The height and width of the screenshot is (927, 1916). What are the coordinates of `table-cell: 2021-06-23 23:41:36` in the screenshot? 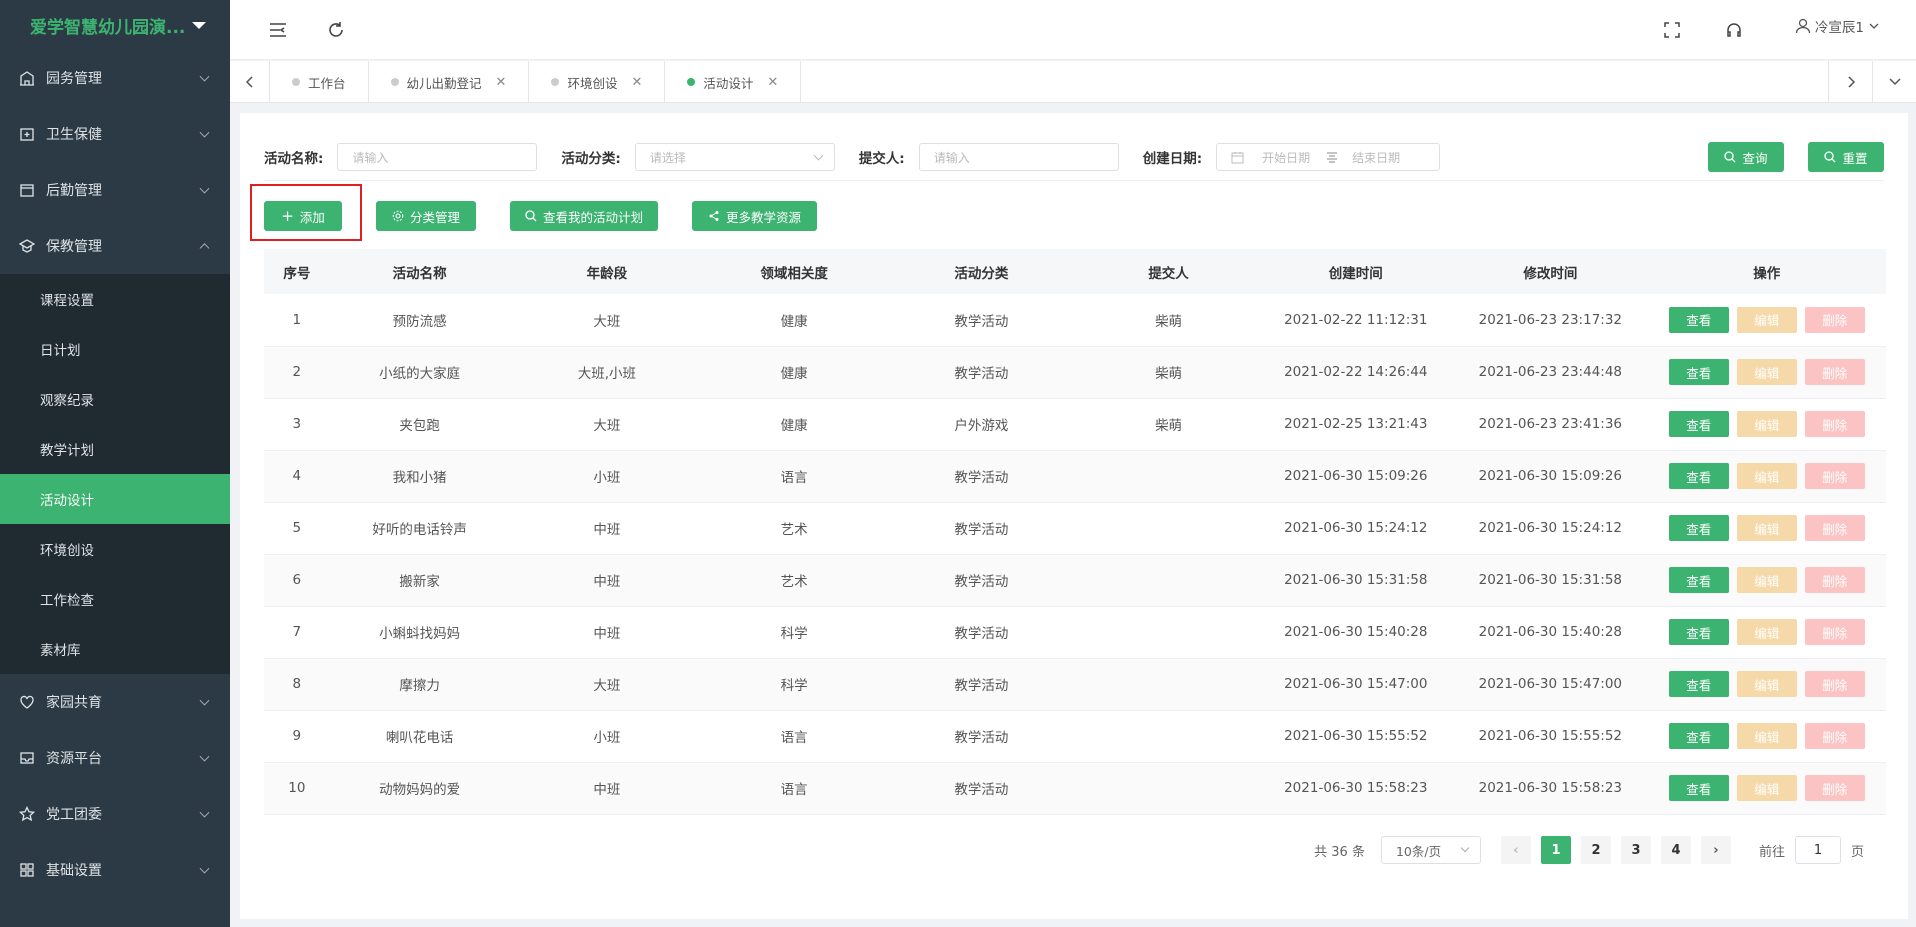 It's located at (1550, 424).